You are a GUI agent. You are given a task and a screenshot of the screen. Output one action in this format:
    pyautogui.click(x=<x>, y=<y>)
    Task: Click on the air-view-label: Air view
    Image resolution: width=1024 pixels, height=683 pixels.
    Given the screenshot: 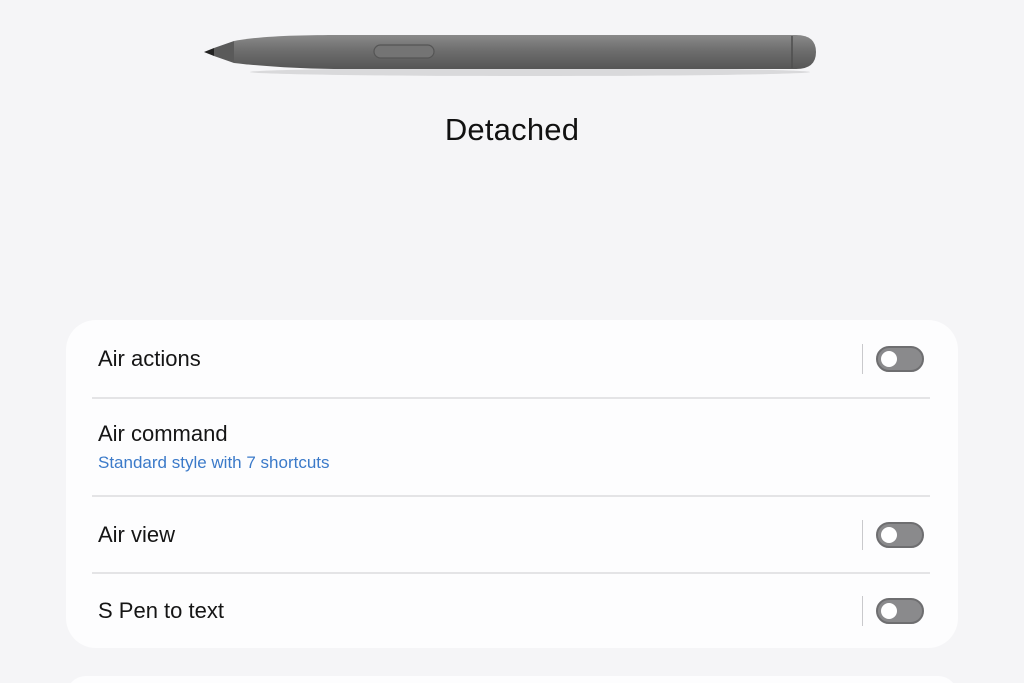 What is the action you would take?
    pyautogui.click(x=137, y=534)
    